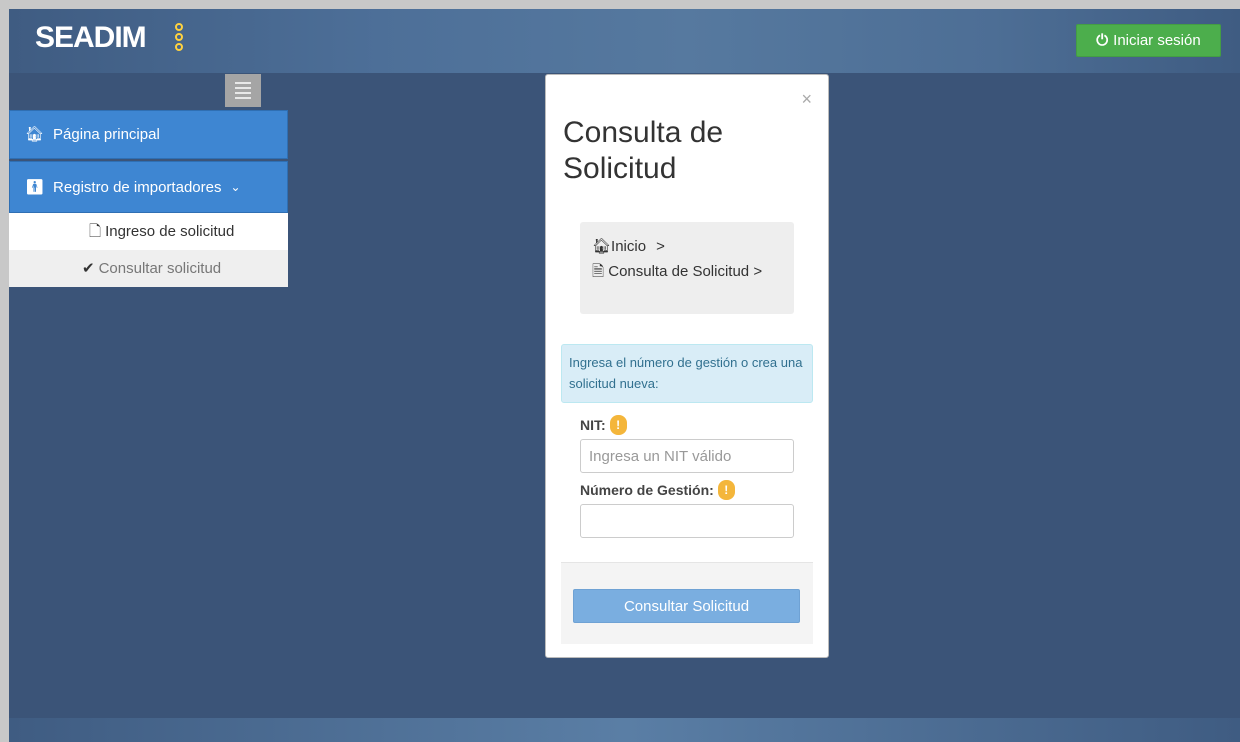 The height and width of the screenshot is (742, 1240). What do you see at coordinates (235, 187) in the screenshot?
I see `chevron-down-icon: ⌄` at bounding box center [235, 187].